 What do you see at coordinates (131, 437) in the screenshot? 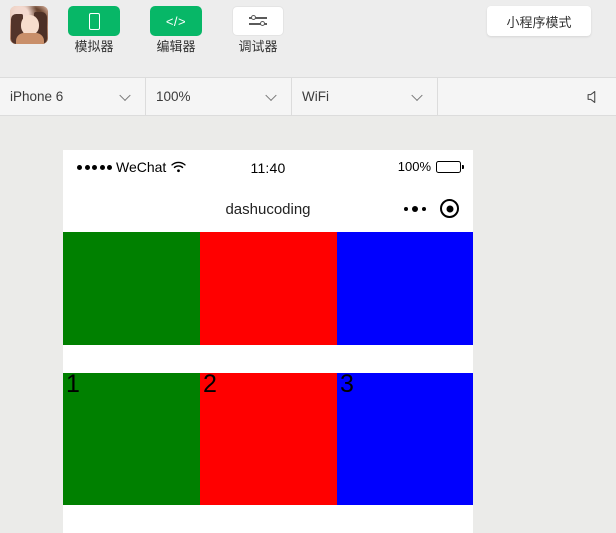
I see `flex-box-green-1: 1` at bounding box center [131, 437].